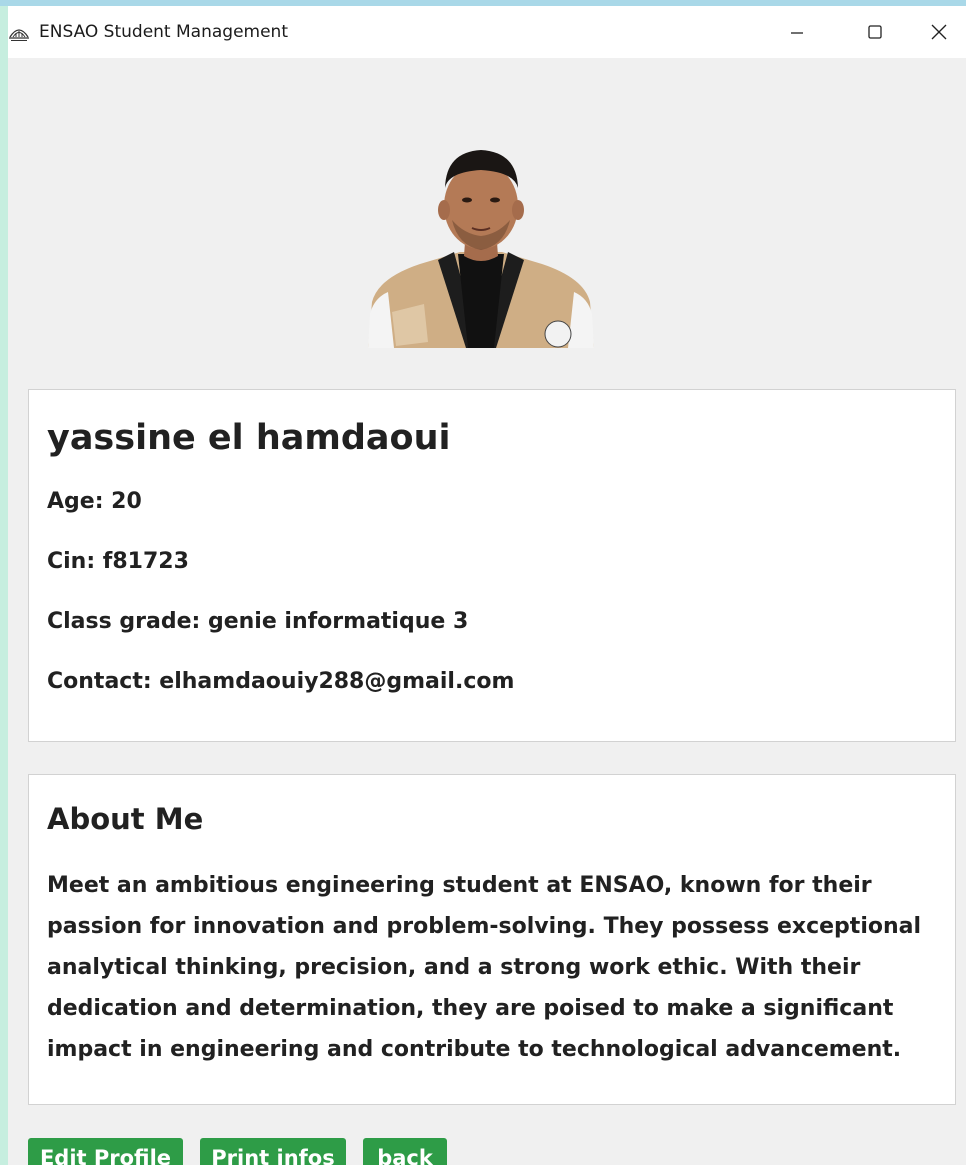 This screenshot has height=1165, width=966. I want to click on close-button, so click(939, 32).